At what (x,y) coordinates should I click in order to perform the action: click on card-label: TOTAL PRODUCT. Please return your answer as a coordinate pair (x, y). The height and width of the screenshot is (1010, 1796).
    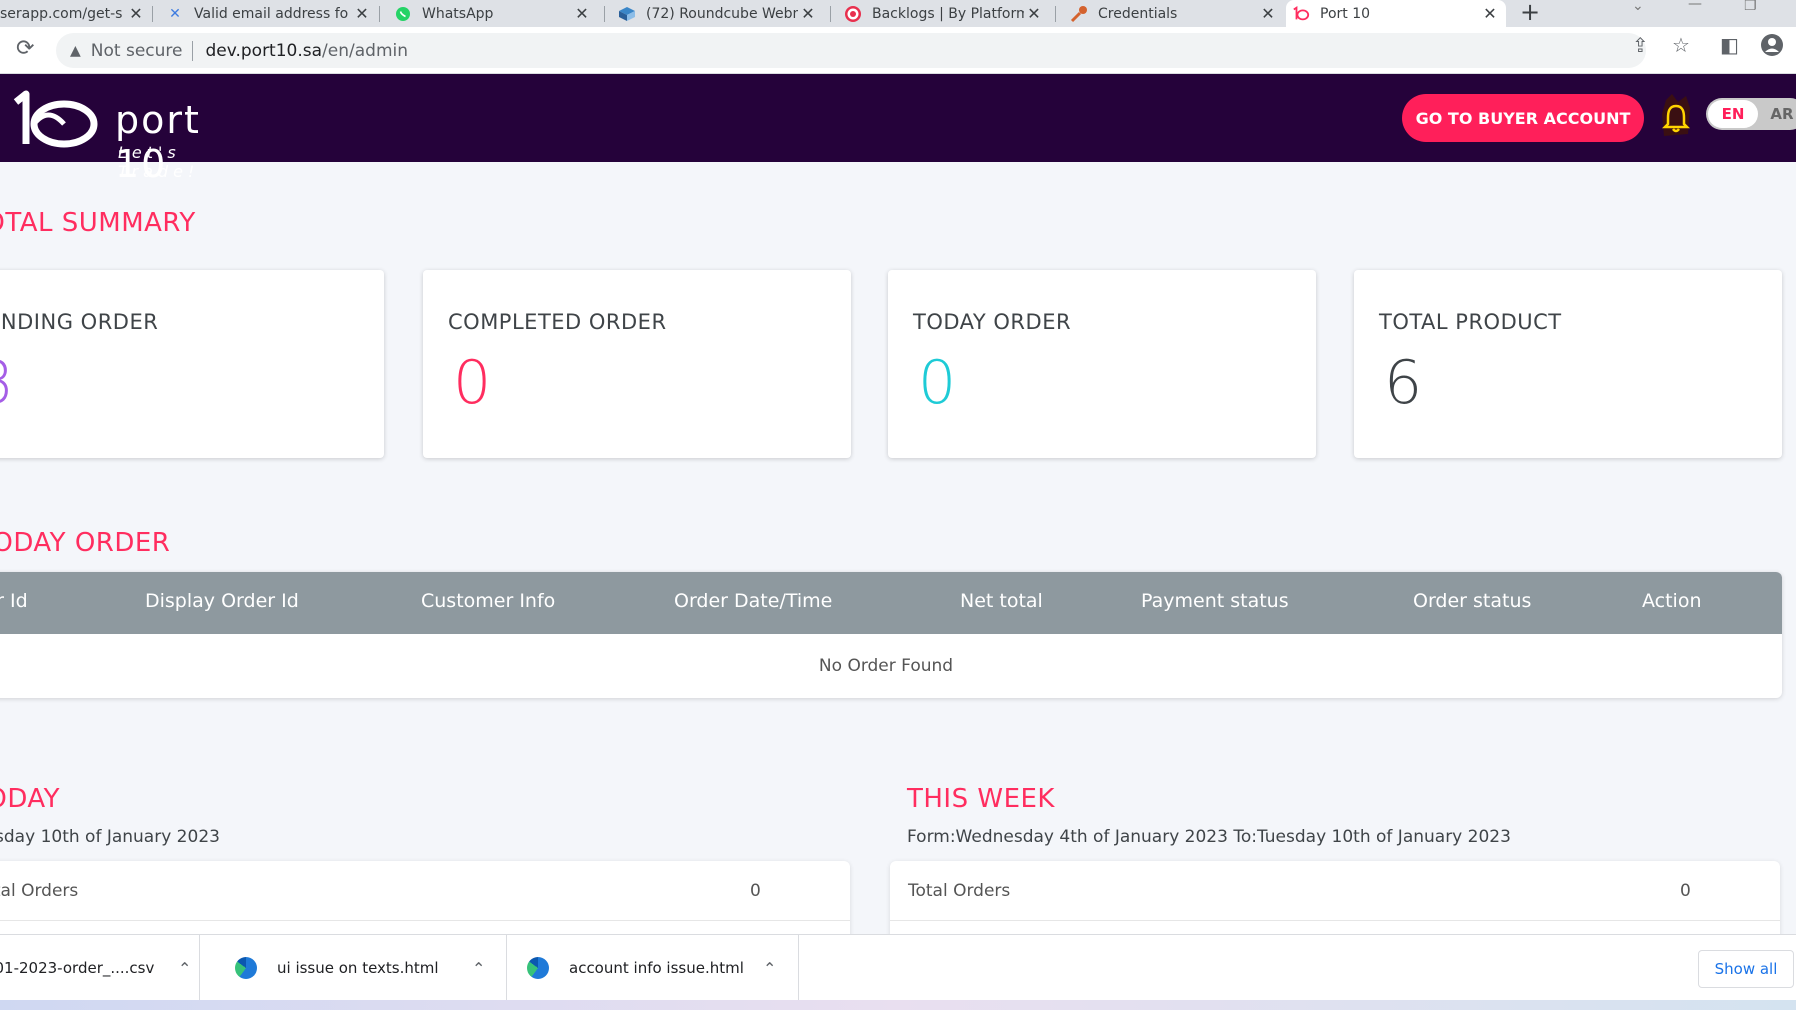
    Looking at the image, I should click on (1470, 322).